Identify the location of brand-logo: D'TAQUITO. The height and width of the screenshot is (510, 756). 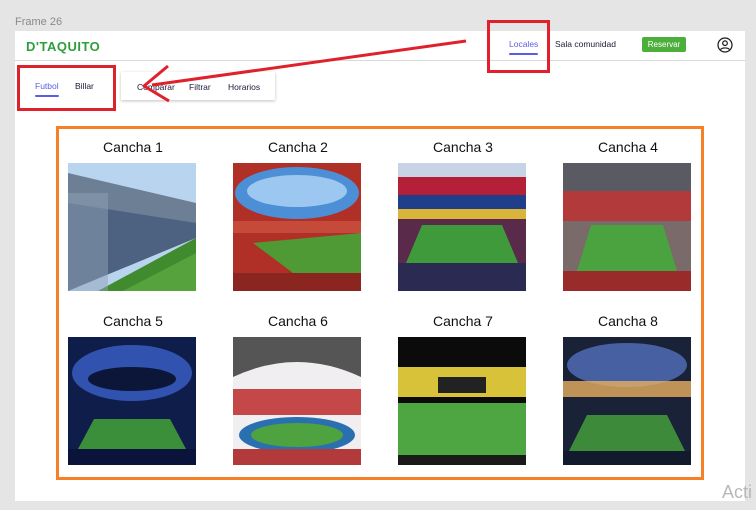
(63, 46).